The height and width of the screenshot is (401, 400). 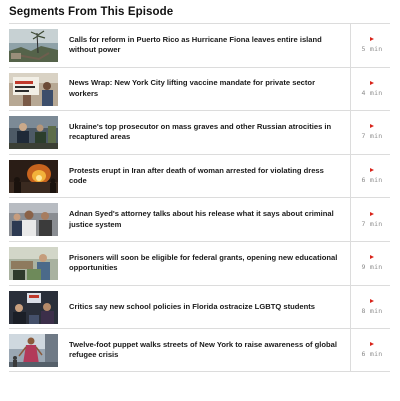 What do you see at coordinates (33, 263) in the screenshot?
I see `prison-classroom-thumbnail` at bounding box center [33, 263].